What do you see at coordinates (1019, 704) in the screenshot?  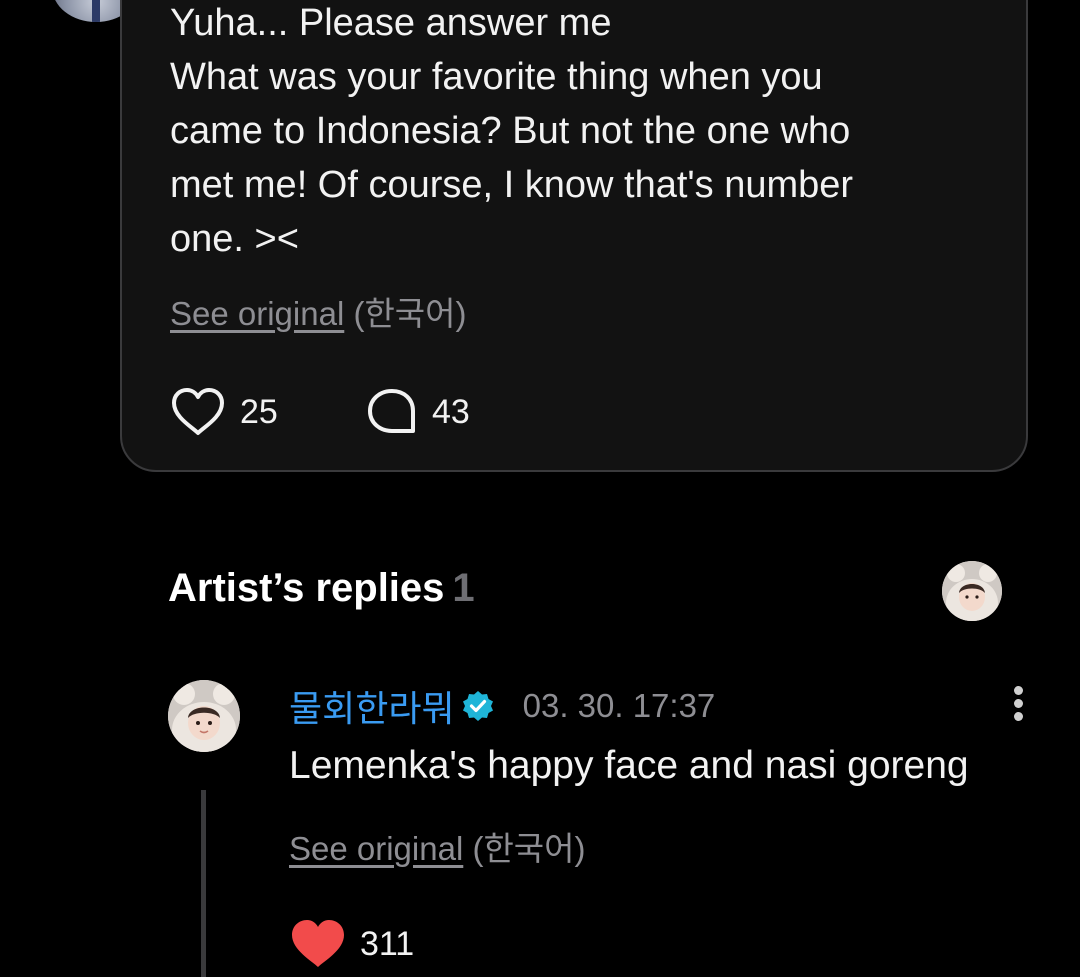 I see `more-vertical-icon` at bounding box center [1019, 704].